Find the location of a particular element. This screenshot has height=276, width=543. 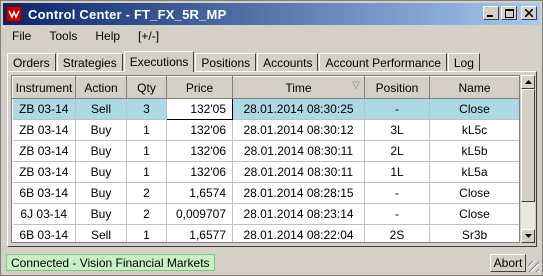

tab-orders: Orders is located at coordinates (31, 62).